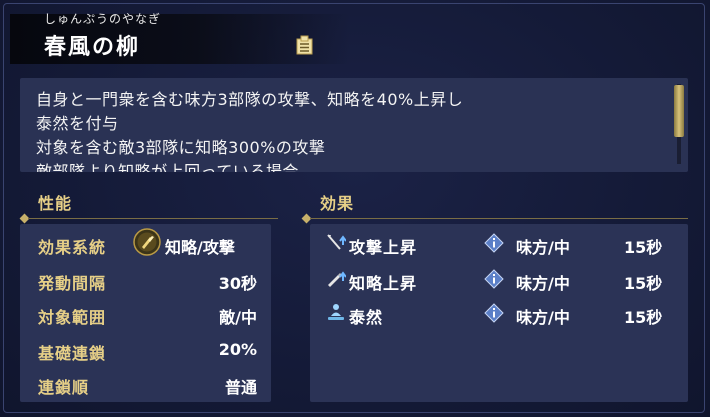 Image resolution: width=710 pixels, height=417 pixels. I want to click on effect-name: 知略上昇, so click(383, 283).